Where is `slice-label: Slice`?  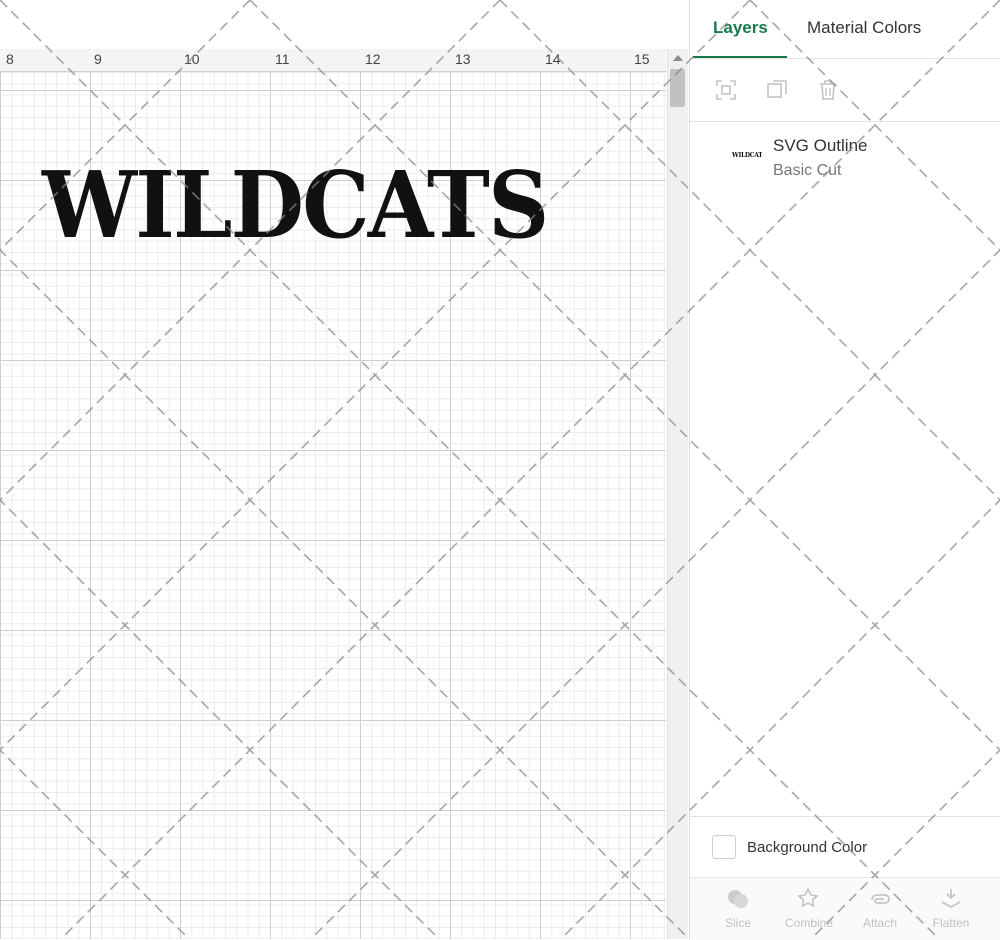
slice-label: Slice is located at coordinates (737, 923).